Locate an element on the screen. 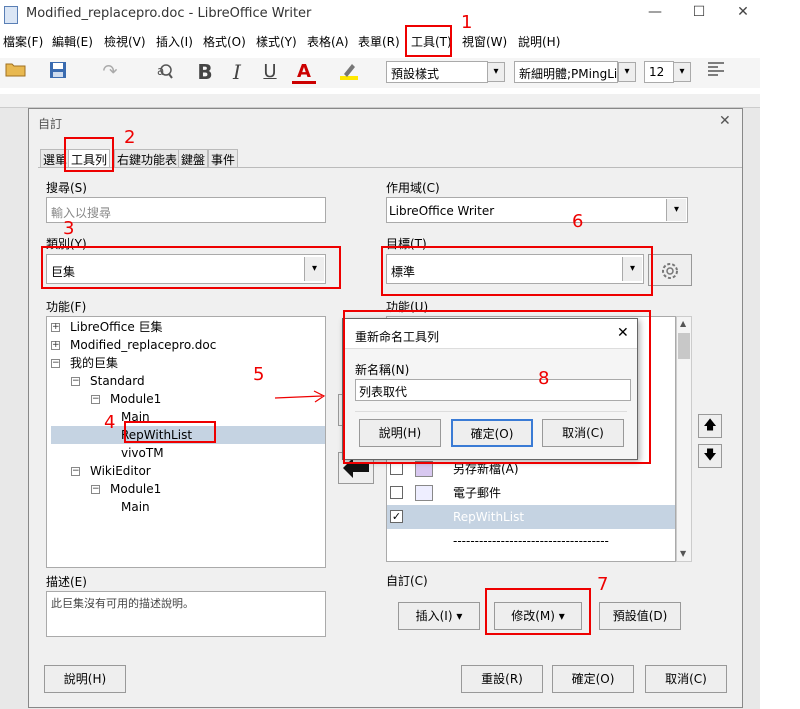 The image size is (800, 709). annotation-arrow is located at coordinates (300, 399).